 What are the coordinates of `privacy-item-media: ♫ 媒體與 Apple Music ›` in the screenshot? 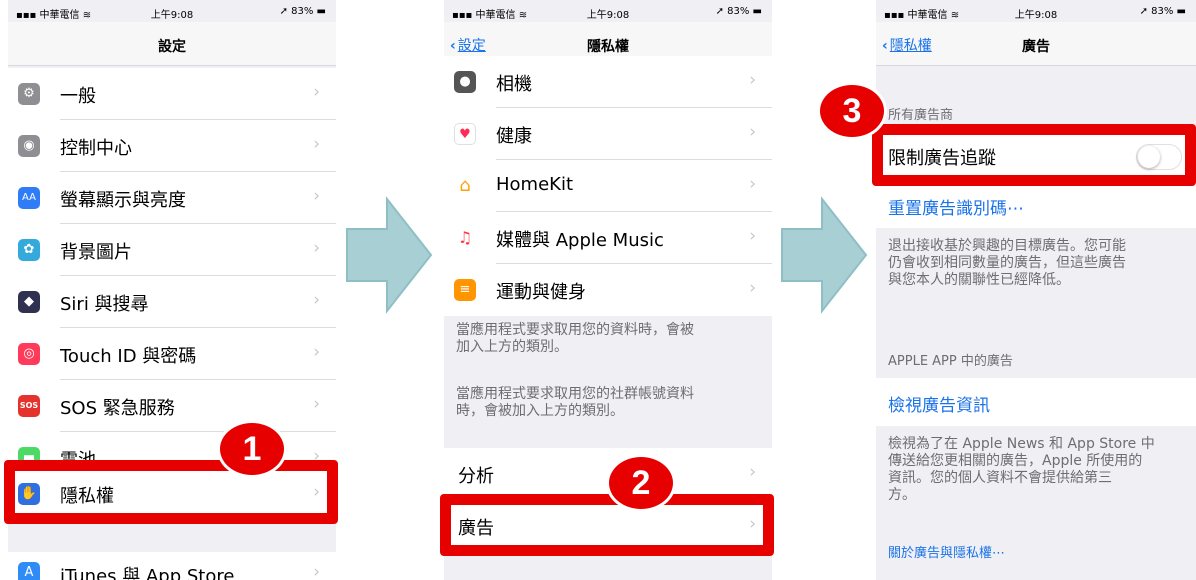 It's located at (608, 238).